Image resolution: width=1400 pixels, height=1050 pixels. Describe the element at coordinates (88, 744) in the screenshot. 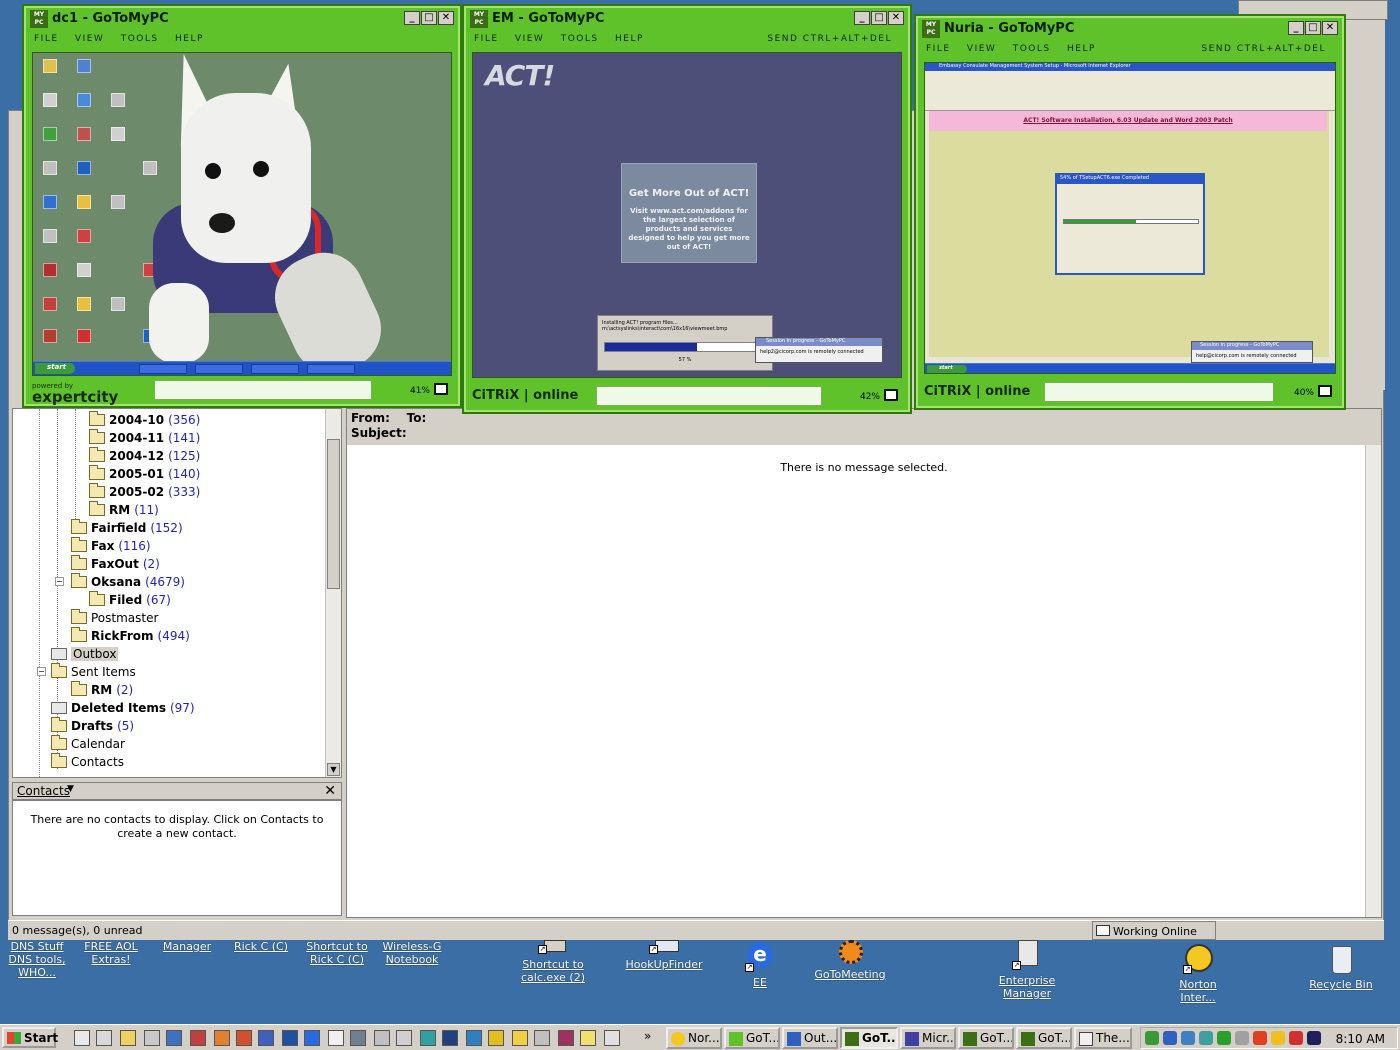

I see `folder-item-calendar: Calendar` at that location.